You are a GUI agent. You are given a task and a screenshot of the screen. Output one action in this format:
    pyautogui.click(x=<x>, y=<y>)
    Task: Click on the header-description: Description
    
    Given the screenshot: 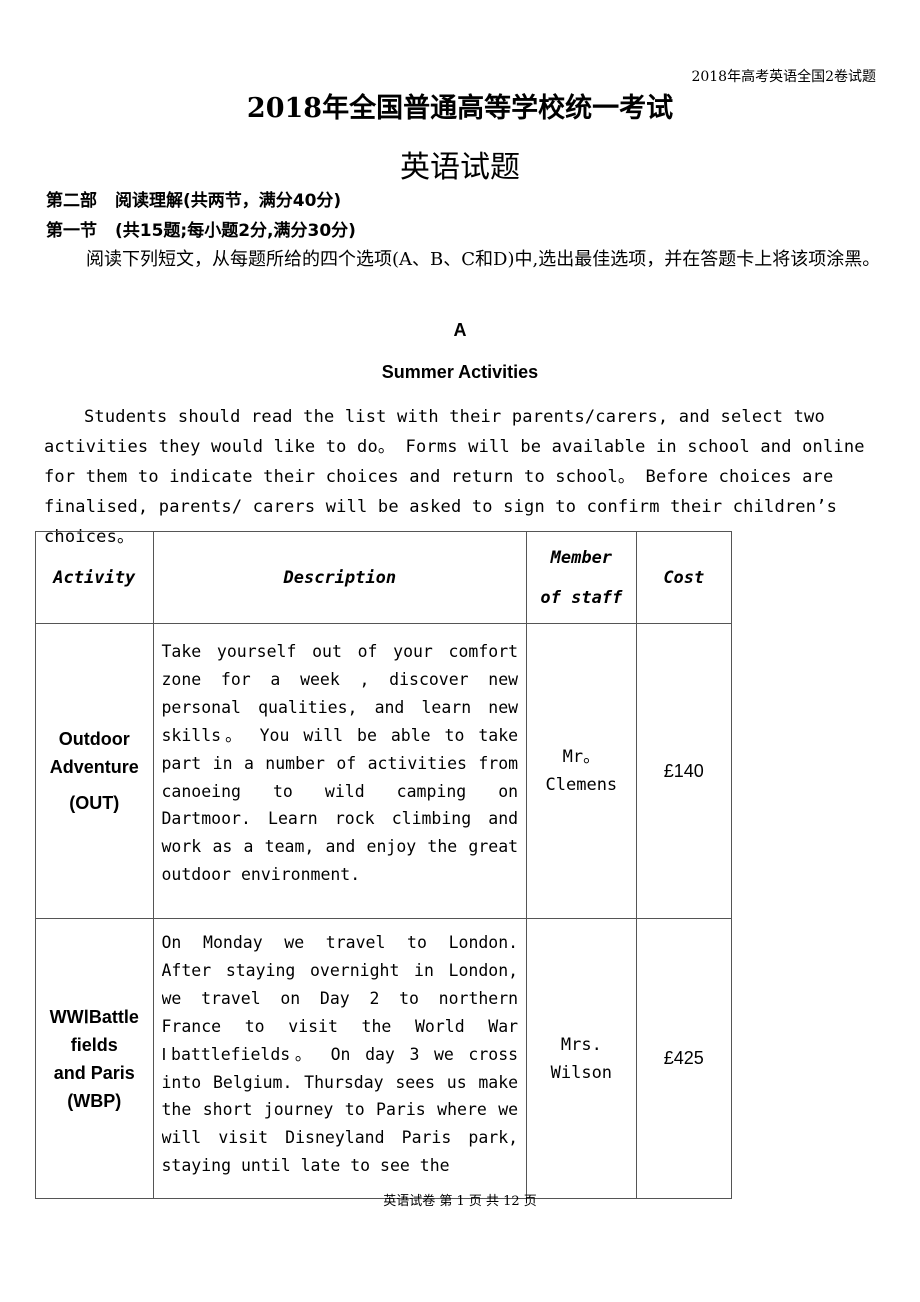 What is the action you would take?
    pyautogui.click(x=340, y=577)
    